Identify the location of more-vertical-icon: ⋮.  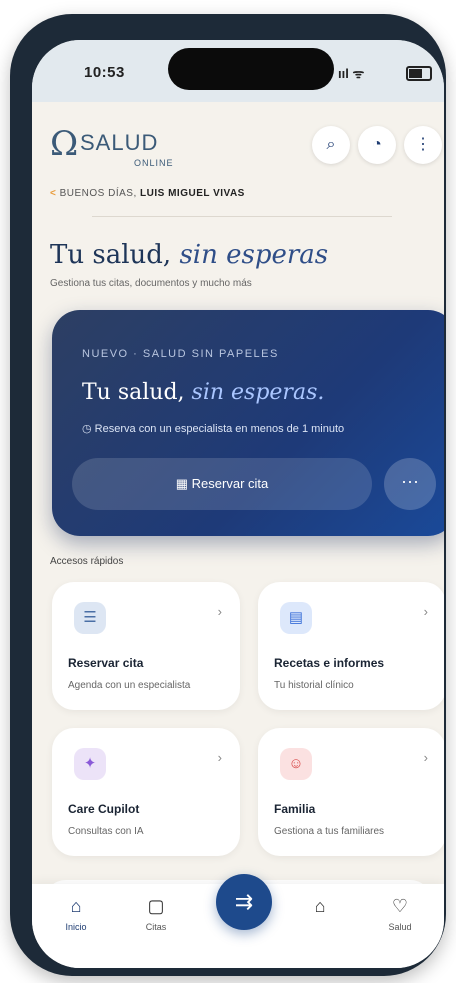
(423, 144).